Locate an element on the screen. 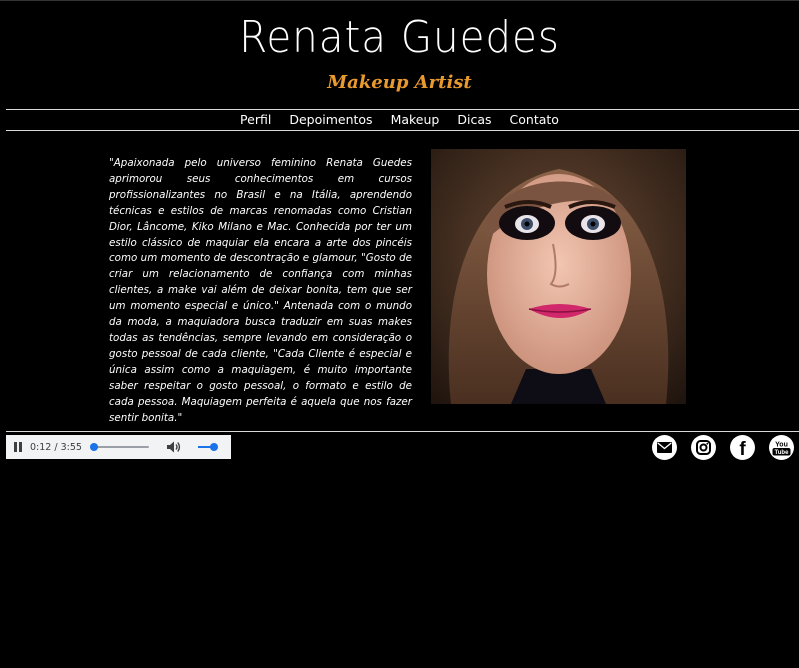 The width and height of the screenshot is (799, 668). seek-track is located at coordinates (119, 447).